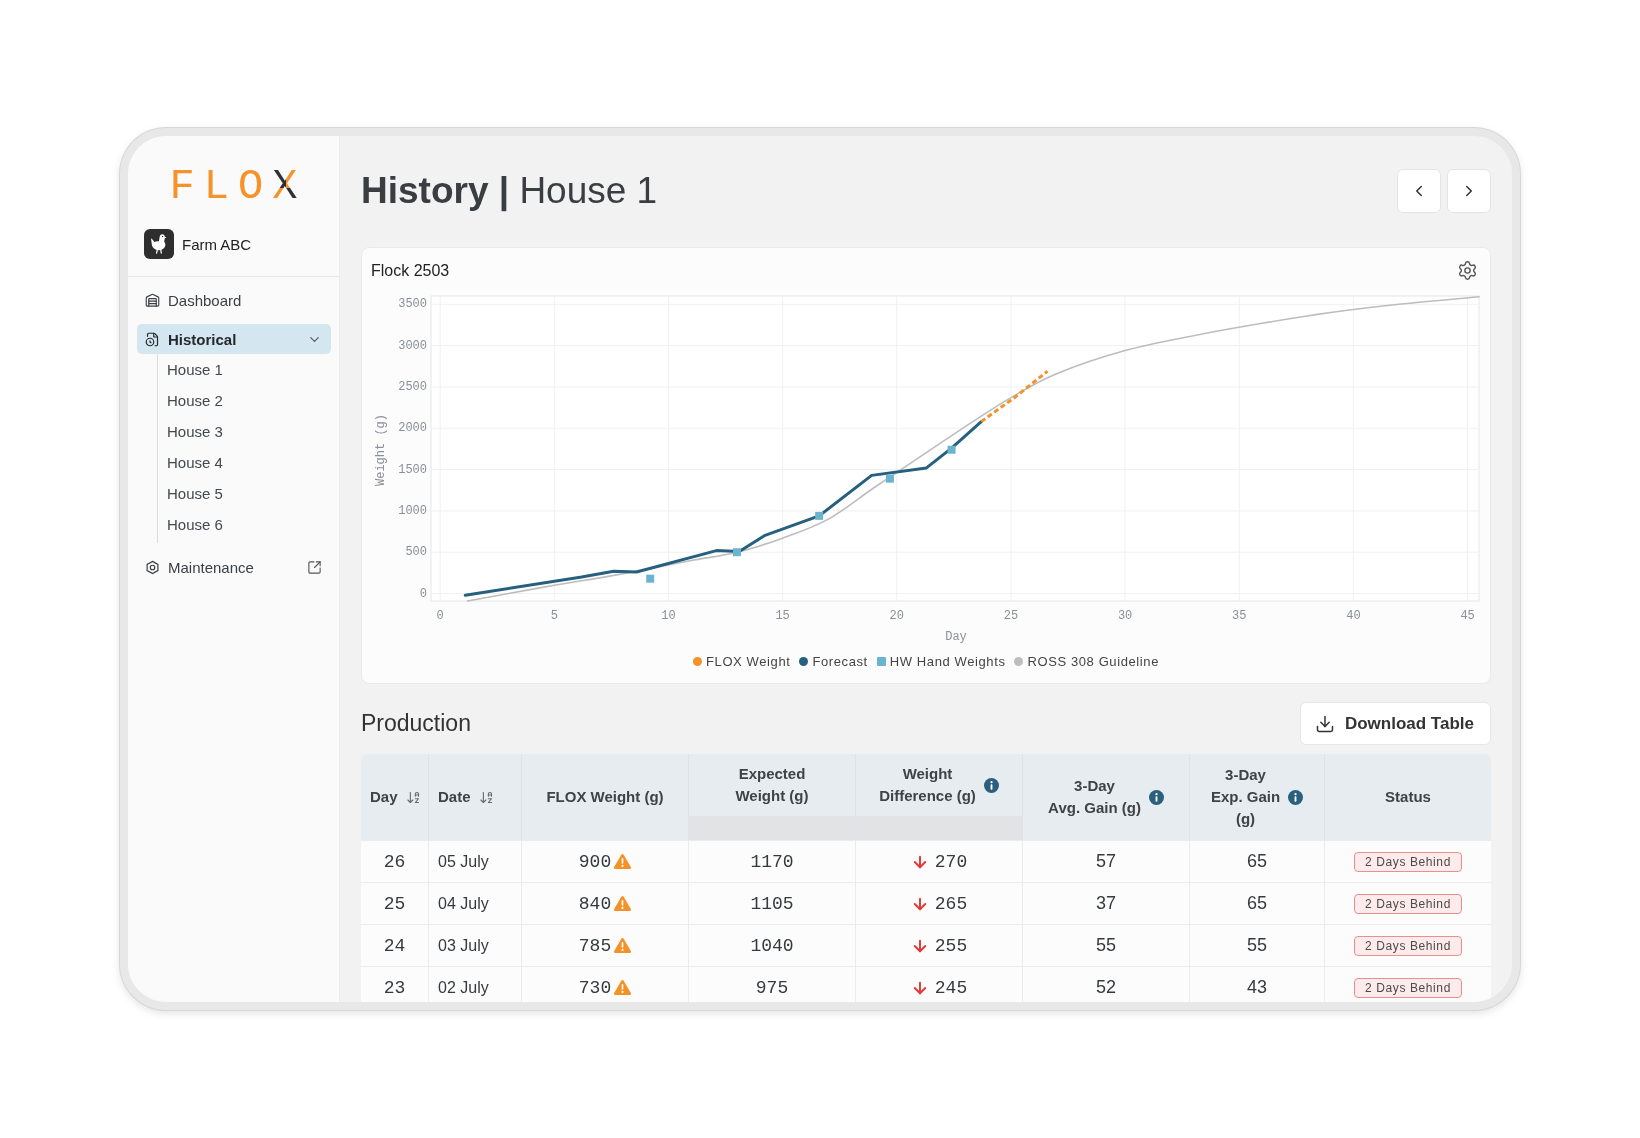 Image resolution: width=1640 pixels, height=1138 pixels. Describe the element at coordinates (951, 861) in the screenshot. I see `difference-value: 270` at that location.